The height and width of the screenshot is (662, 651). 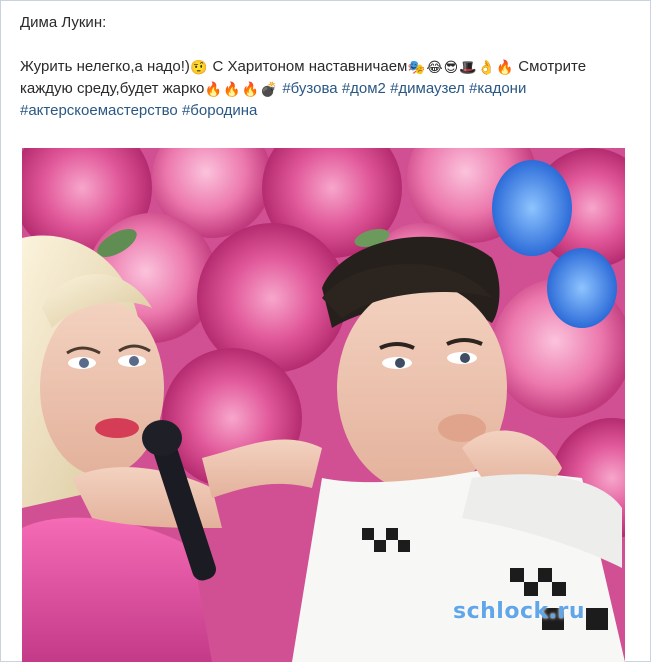 I want to click on ok-hand-icon: 👌, so click(x=486, y=67).